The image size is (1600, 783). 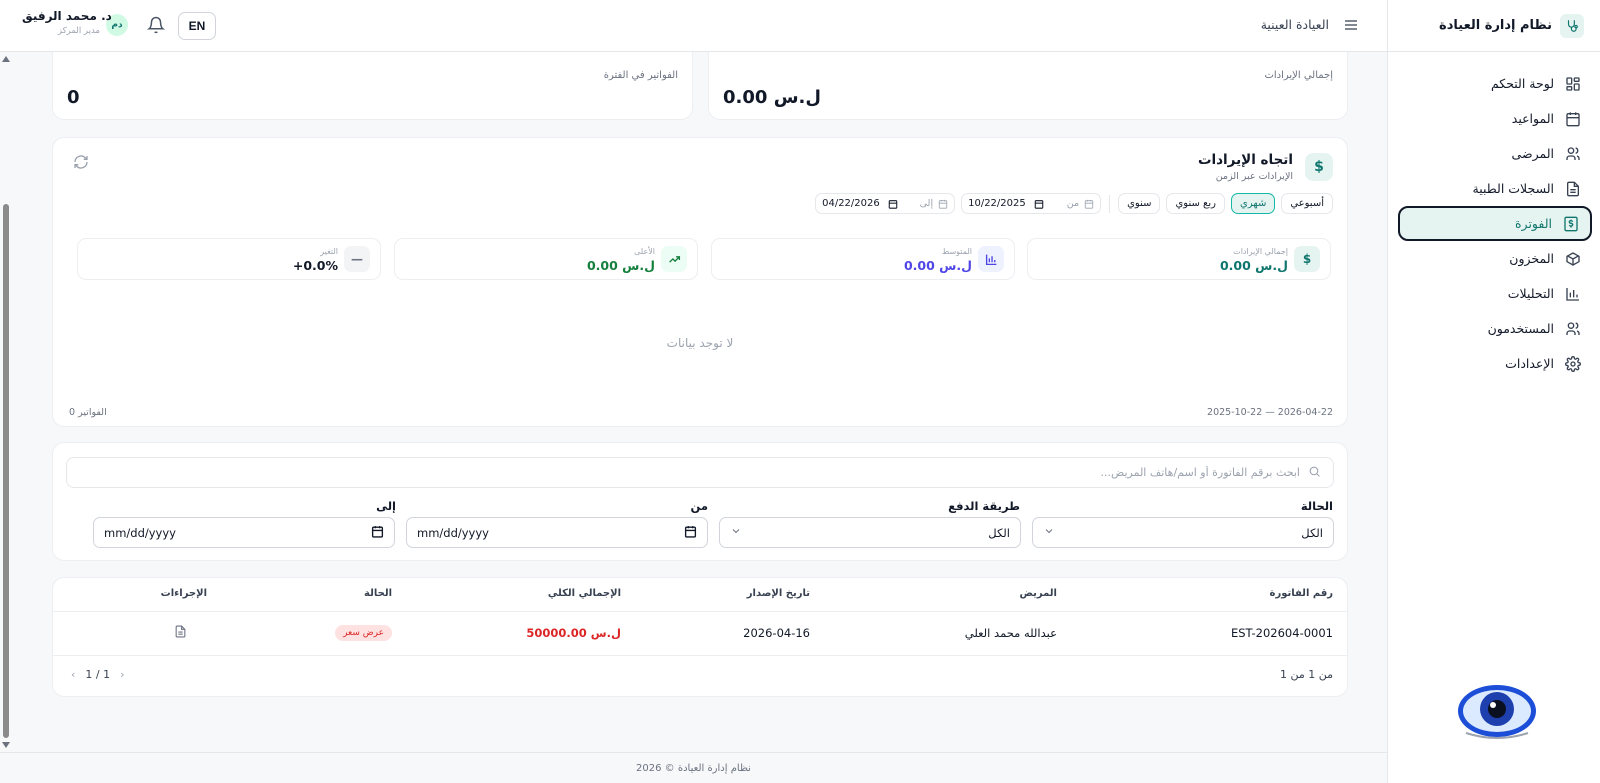 I want to click on date-to-label: إلى, so click(x=386, y=506).